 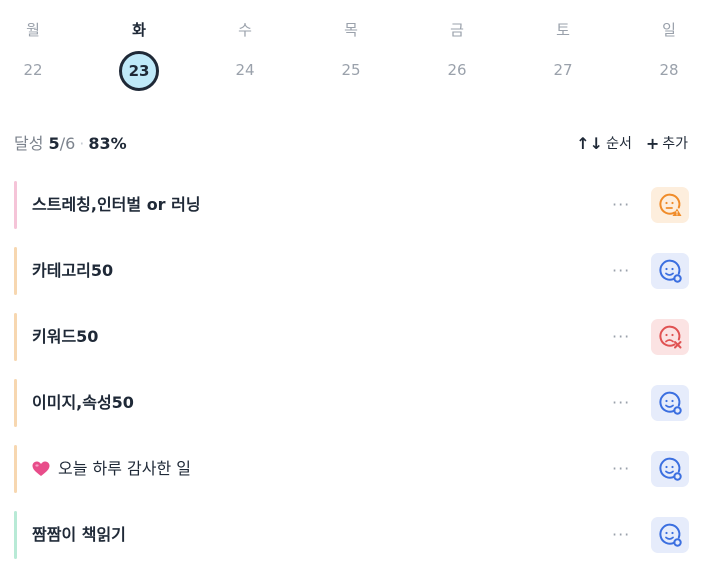 What do you see at coordinates (457, 70) in the screenshot?
I see `day-number: 26` at bounding box center [457, 70].